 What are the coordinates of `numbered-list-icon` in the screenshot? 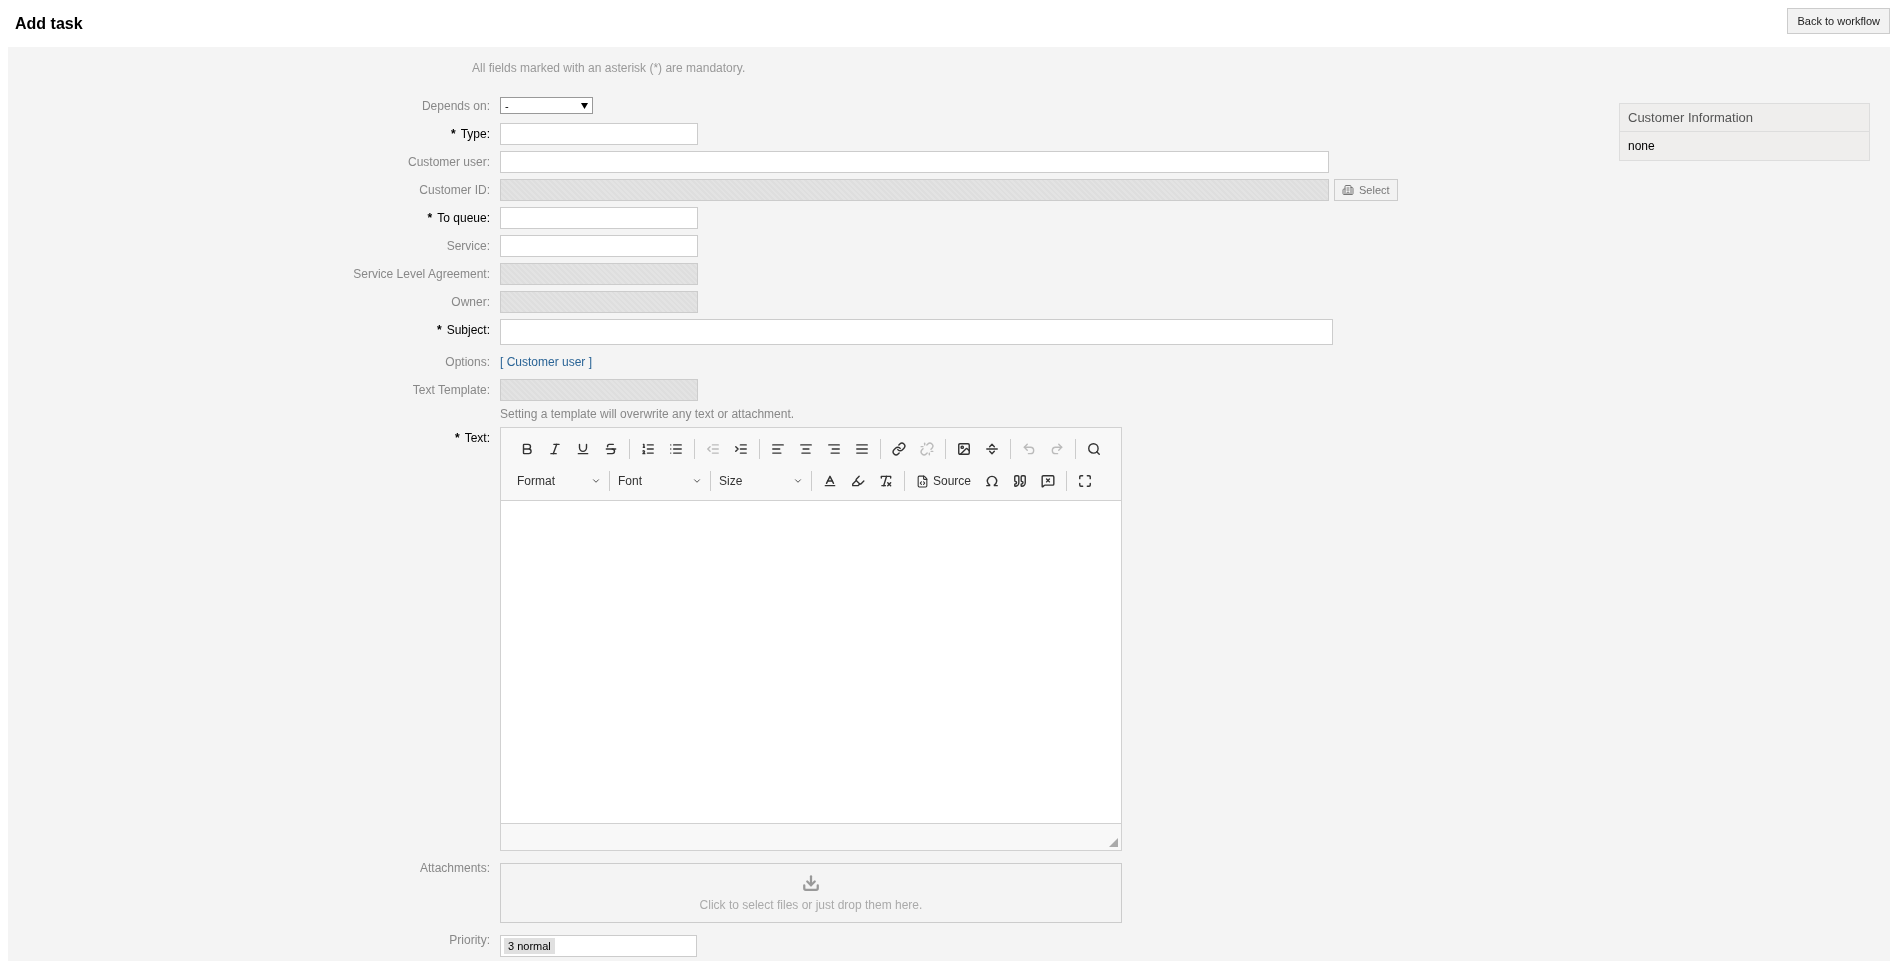 It's located at (648, 449).